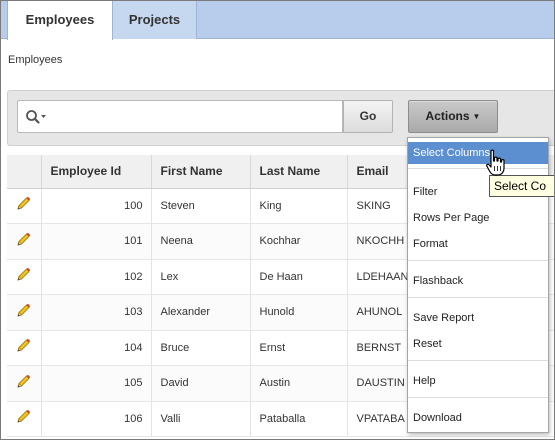  I want to click on breadcrumb: Employees, so click(35, 60).